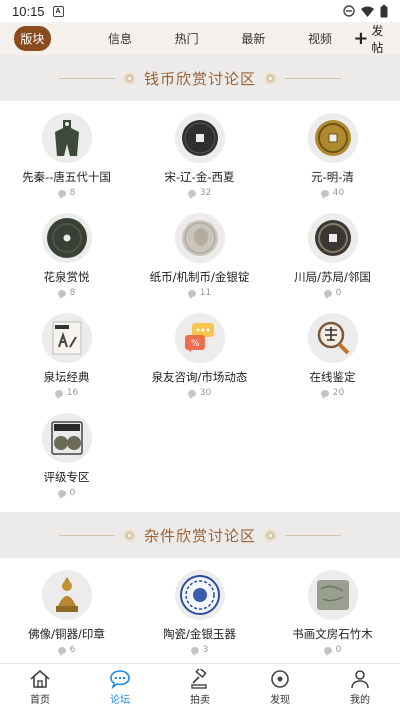  Describe the element at coordinates (66, 438) in the screenshot. I see `graded-coin-slab-icon` at that location.